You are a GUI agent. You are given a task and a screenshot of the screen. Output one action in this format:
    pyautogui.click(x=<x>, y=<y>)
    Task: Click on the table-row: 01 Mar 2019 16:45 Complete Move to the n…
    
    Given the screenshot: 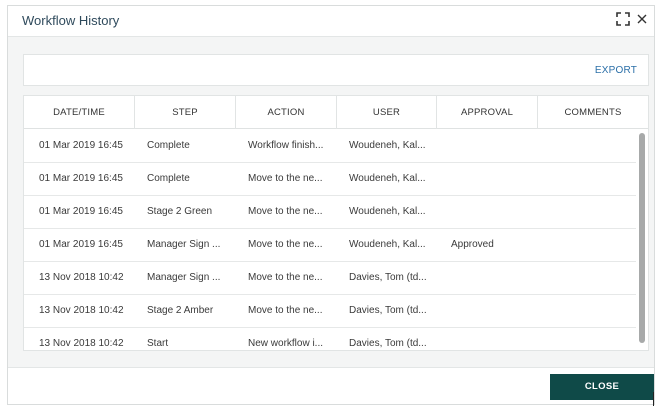 What is the action you would take?
    pyautogui.click(x=330, y=179)
    